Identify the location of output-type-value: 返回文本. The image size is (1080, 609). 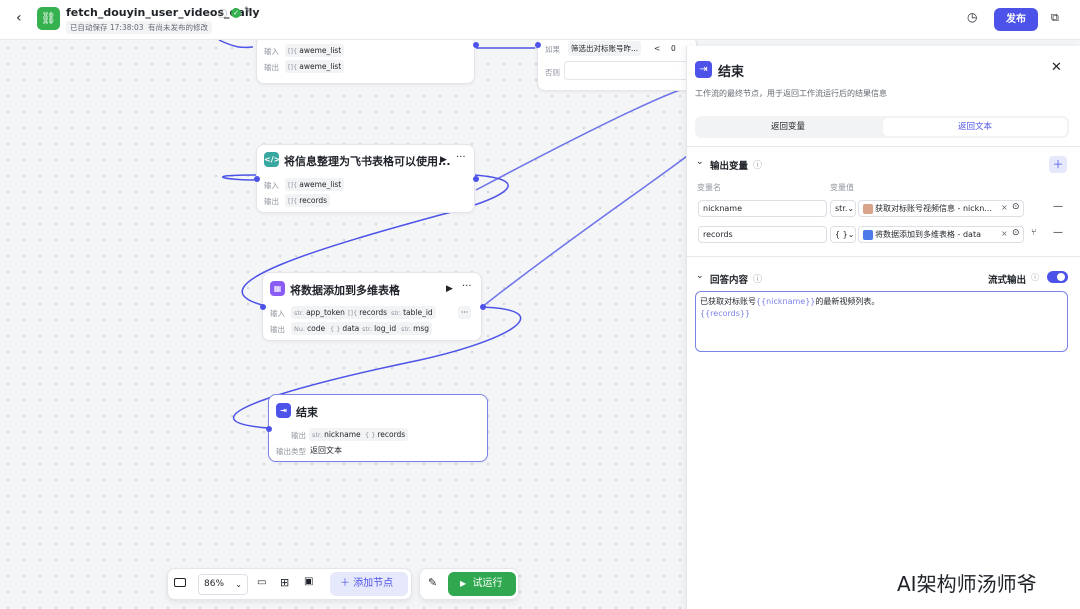
(326, 450).